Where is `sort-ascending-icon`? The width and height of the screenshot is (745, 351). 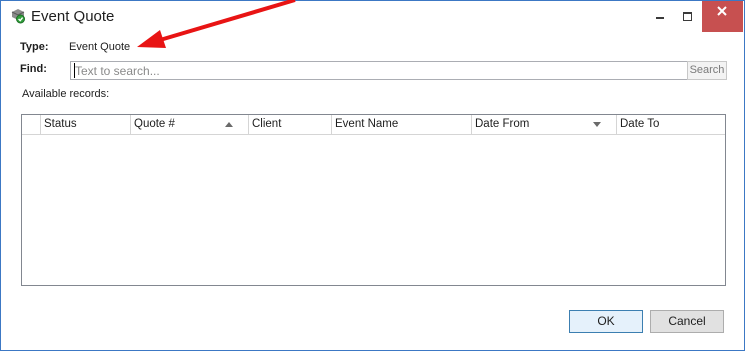
sort-ascending-icon is located at coordinates (229, 124).